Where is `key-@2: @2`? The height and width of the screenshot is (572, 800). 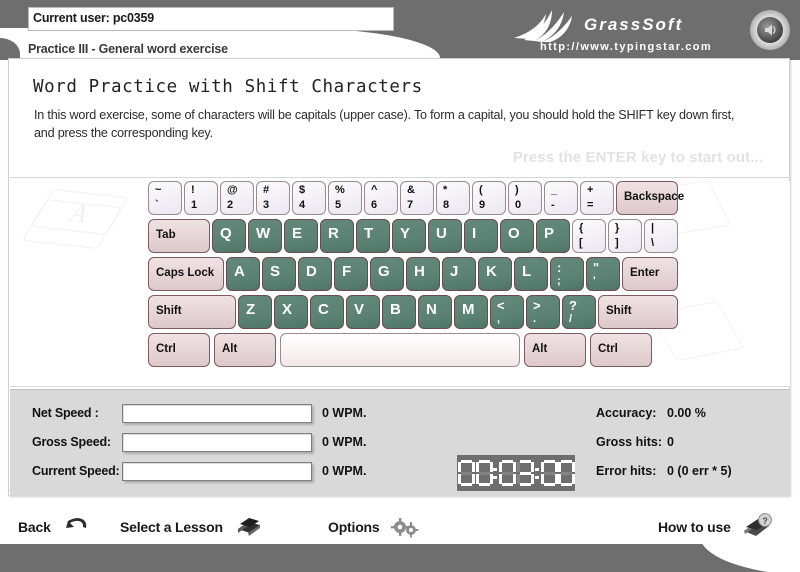
key-@2: @2 is located at coordinates (237, 198).